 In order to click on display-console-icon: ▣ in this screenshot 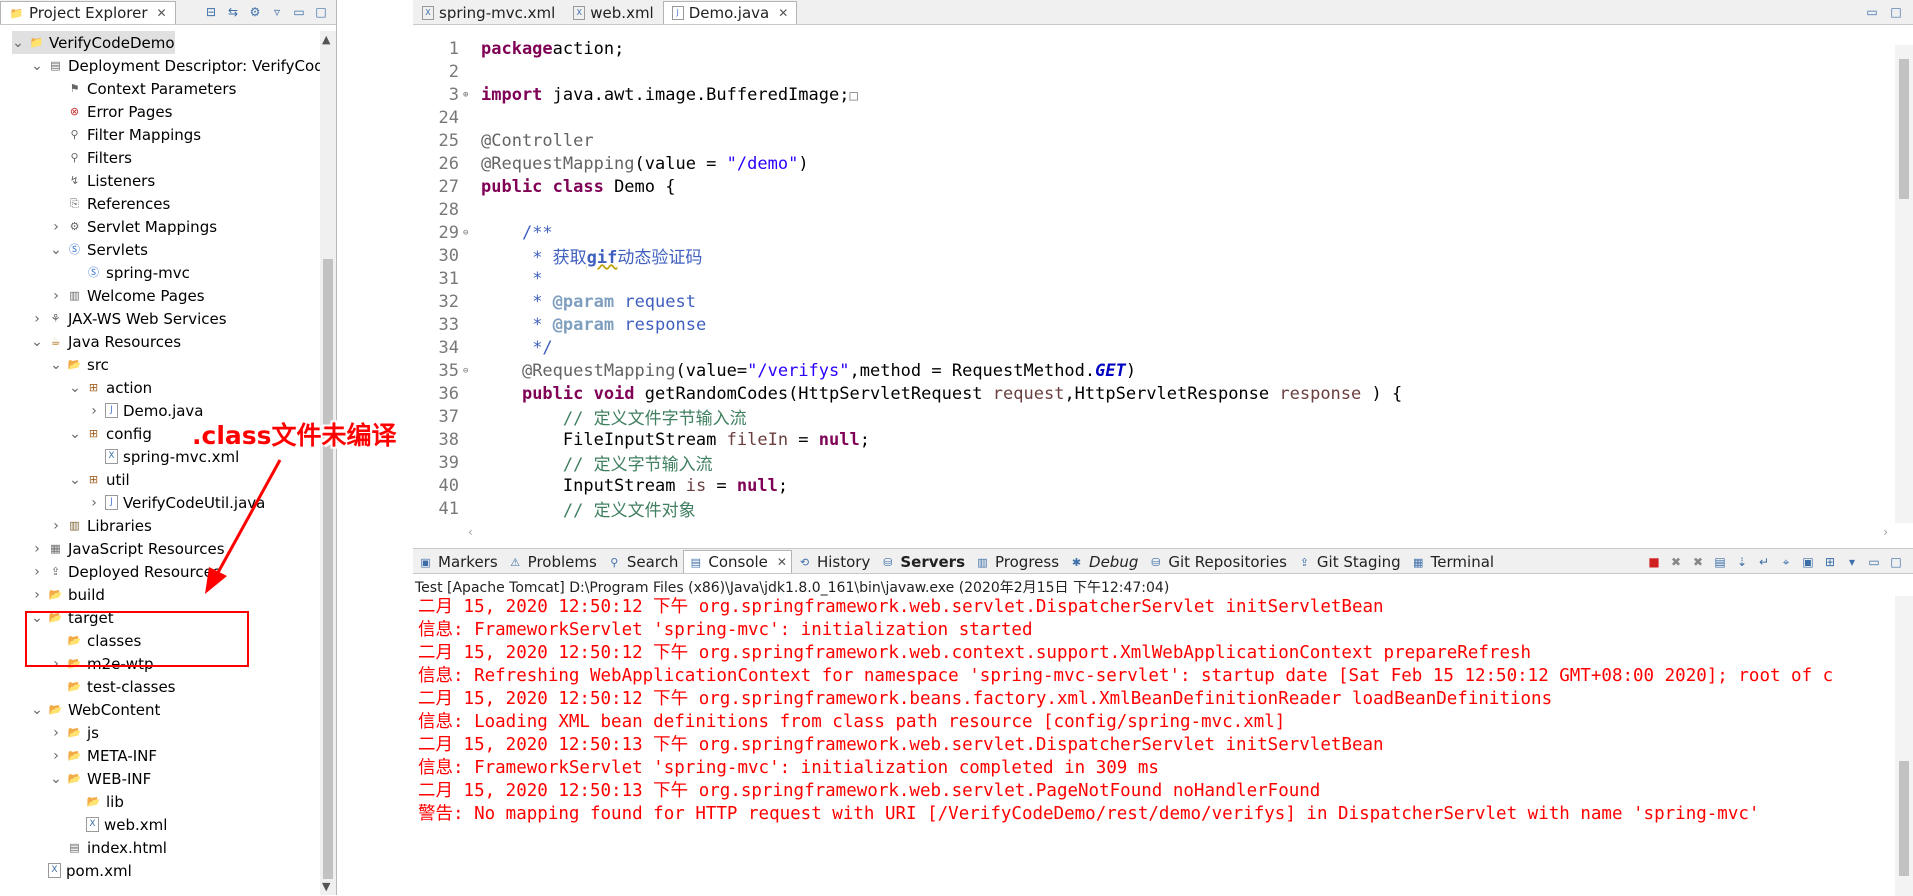, I will do `click(1808, 562)`.